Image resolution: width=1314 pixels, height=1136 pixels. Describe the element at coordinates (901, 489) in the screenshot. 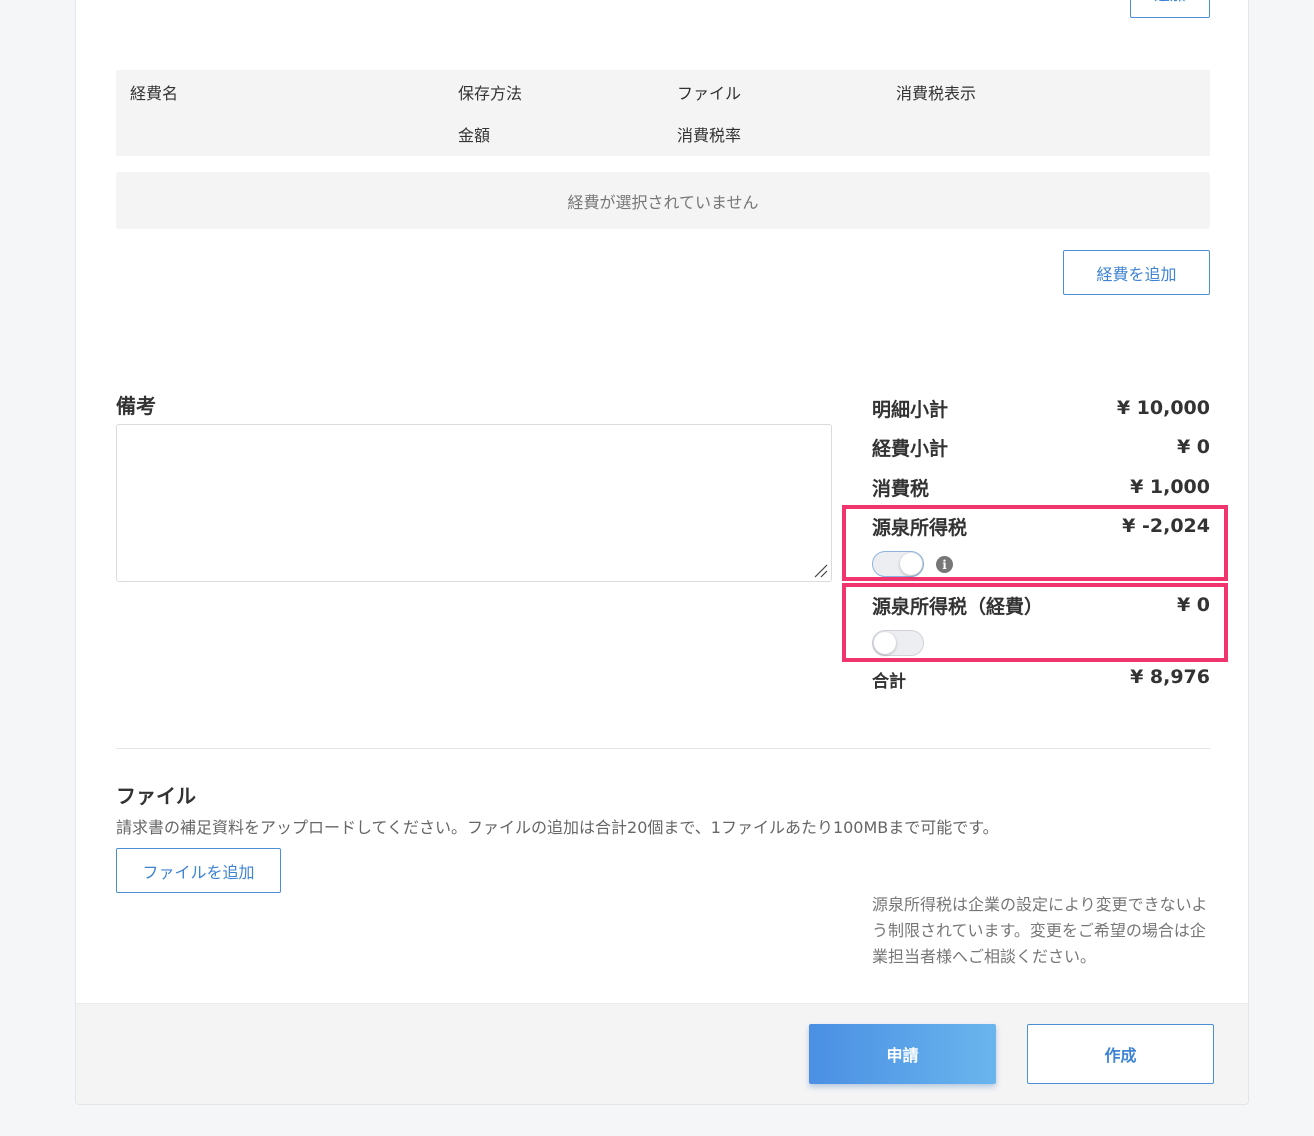

I see `consumption-tax-label: 消費税` at that location.